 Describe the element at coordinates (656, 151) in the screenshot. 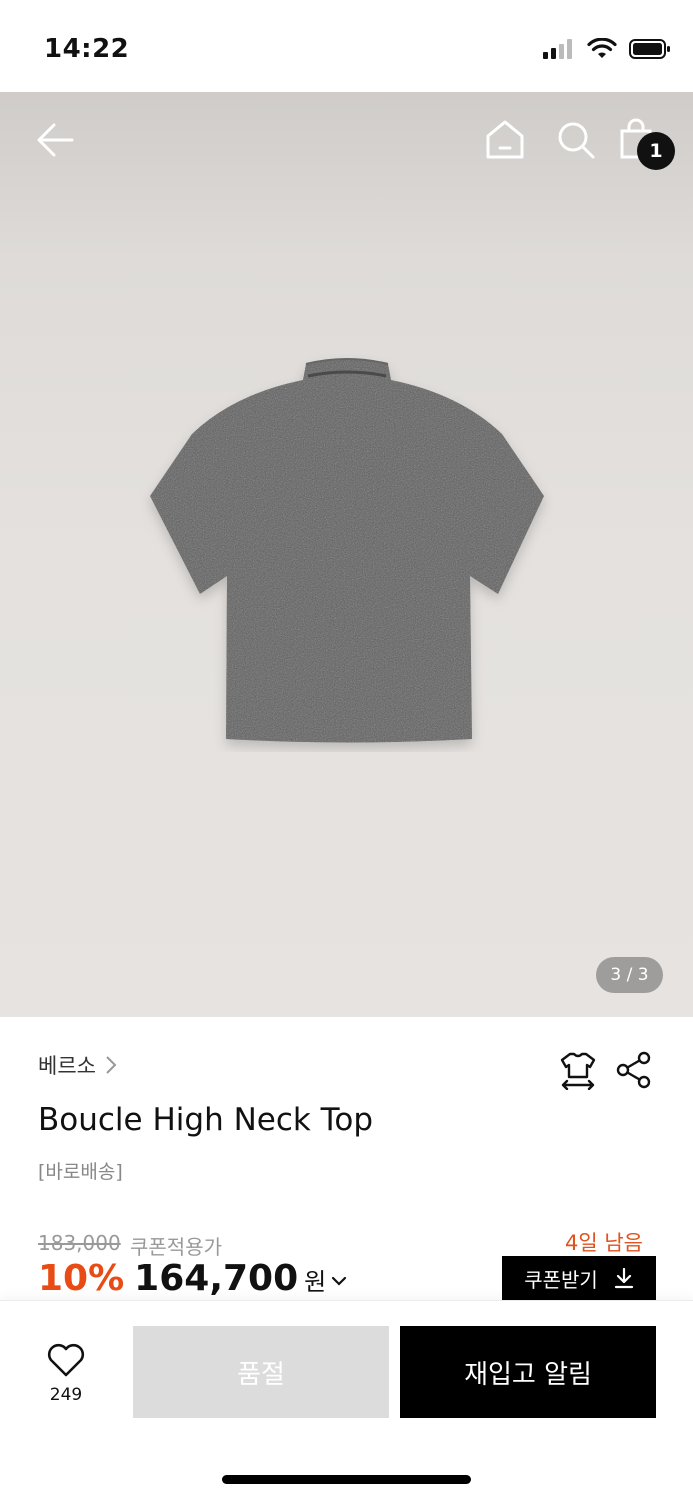

I see `cart-count-badge: 1` at that location.